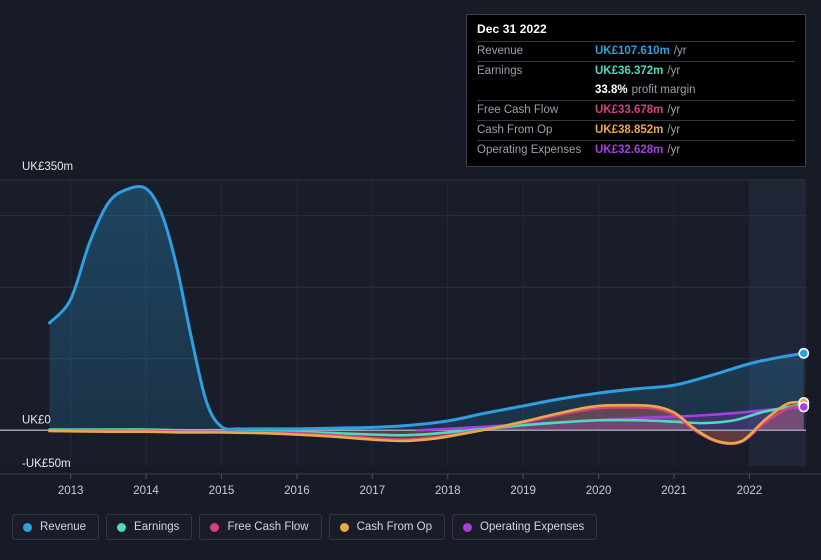  Describe the element at coordinates (47, 167) in the screenshot. I see `y-axis-label: UK£350m` at that location.